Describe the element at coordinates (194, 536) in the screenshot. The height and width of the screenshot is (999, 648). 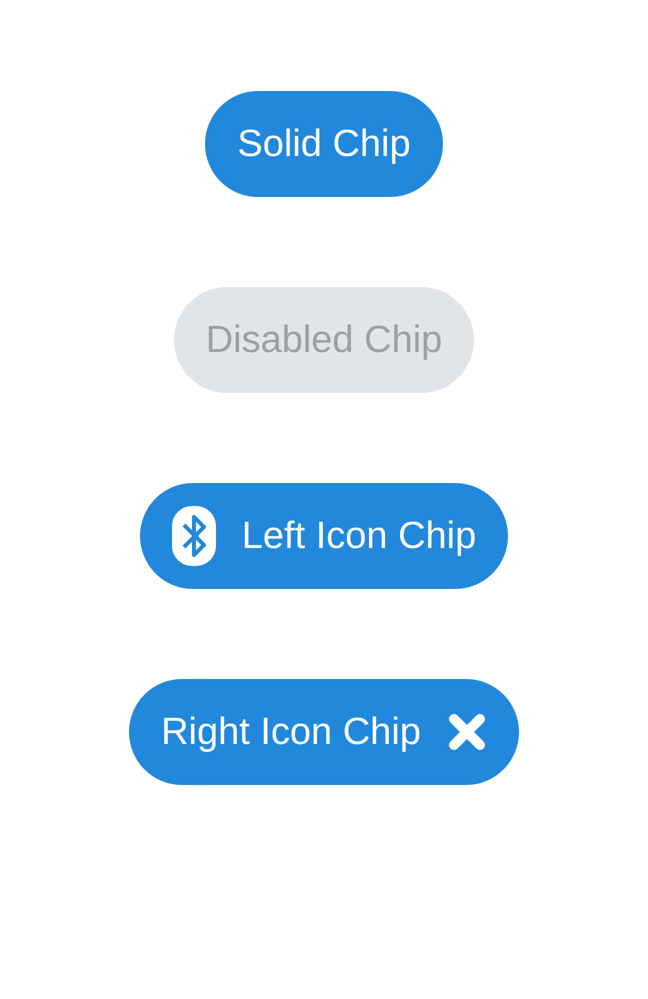
I see `bluetooth-icon` at that location.